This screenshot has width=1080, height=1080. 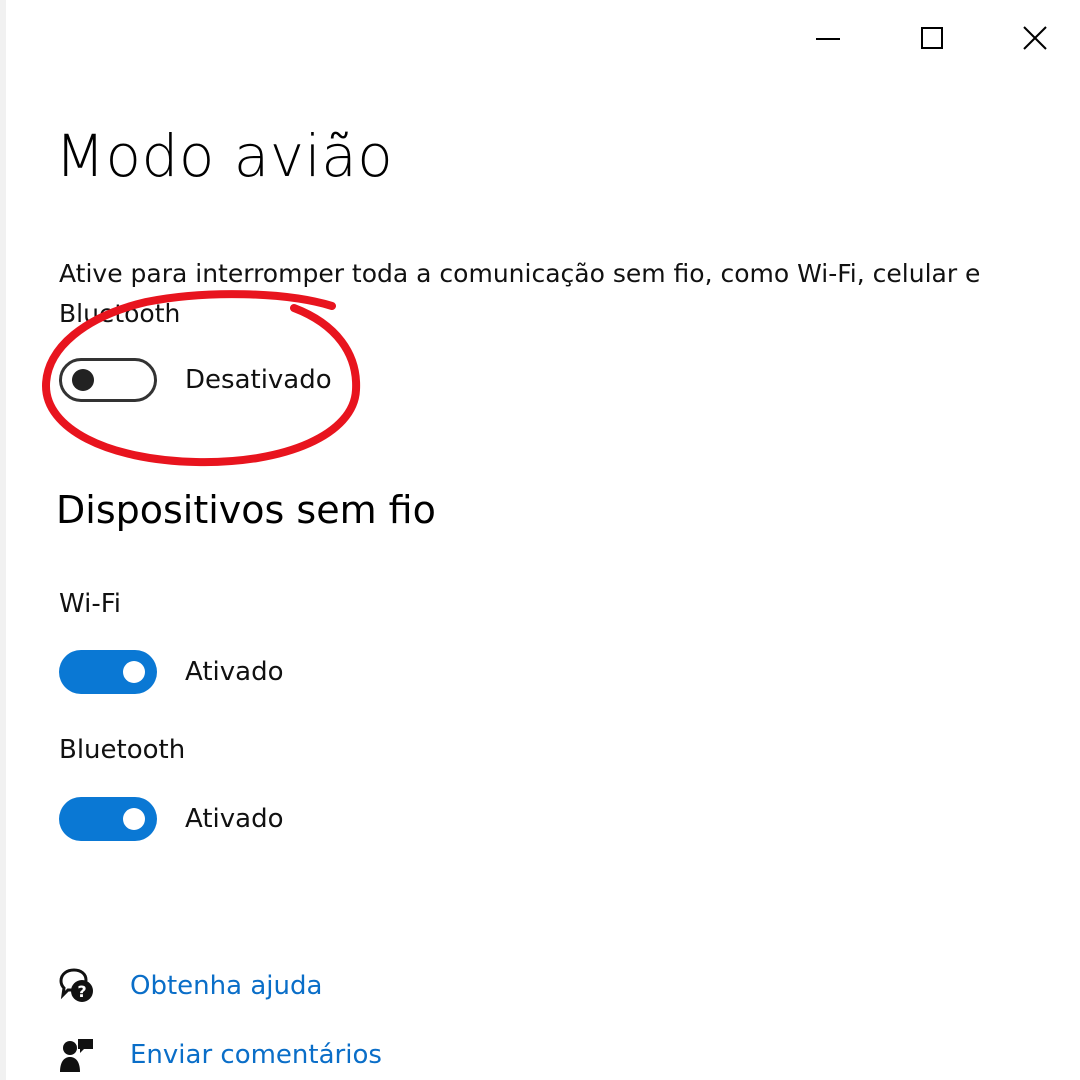 I want to click on page-title: Modo avião, so click(x=224, y=156).